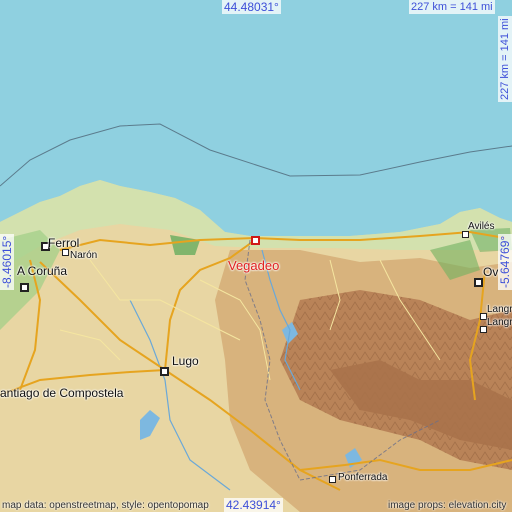  Describe the element at coordinates (499, 309) in the screenshot. I see `place-label-langreo1: Langr` at that location.